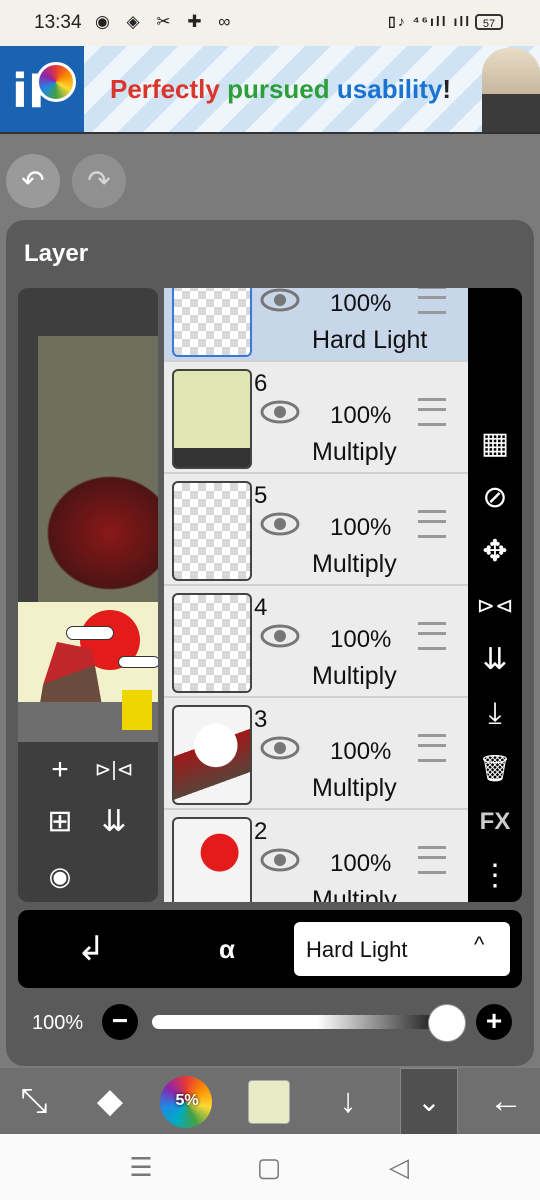  What do you see at coordinates (114, 822) in the screenshot?
I see `merge-layer-icon: ⇊` at bounding box center [114, 822].